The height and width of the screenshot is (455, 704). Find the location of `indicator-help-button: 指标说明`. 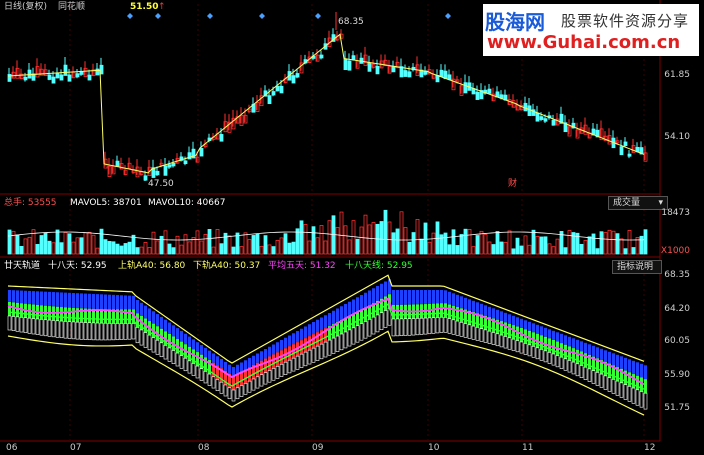

indicator-help-button: 指标说明 is located at coordinates (637, 267).